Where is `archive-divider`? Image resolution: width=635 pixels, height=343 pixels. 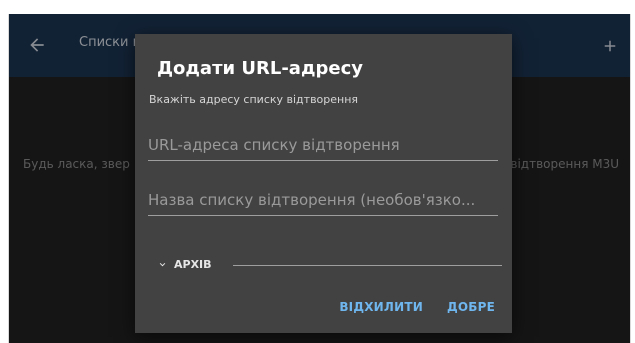
archive-divider is located at coordinates (367, 265).